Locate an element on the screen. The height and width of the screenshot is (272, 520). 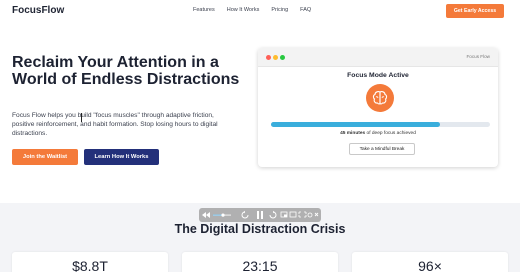
settings-icon is located at coordinates (310, 215).